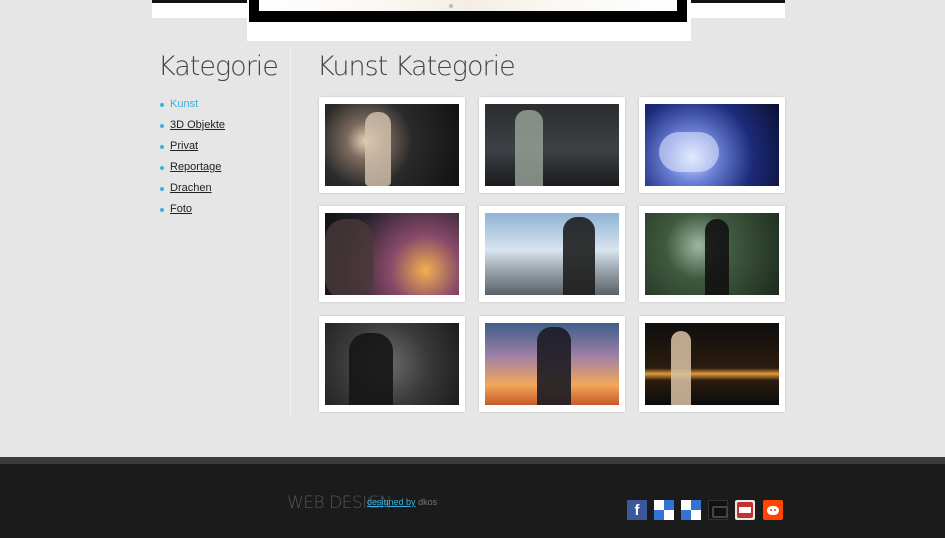 The image size is (945, 538). I want to click on footer: WEB DESIGN designed by dkos f, so click(472, 501).